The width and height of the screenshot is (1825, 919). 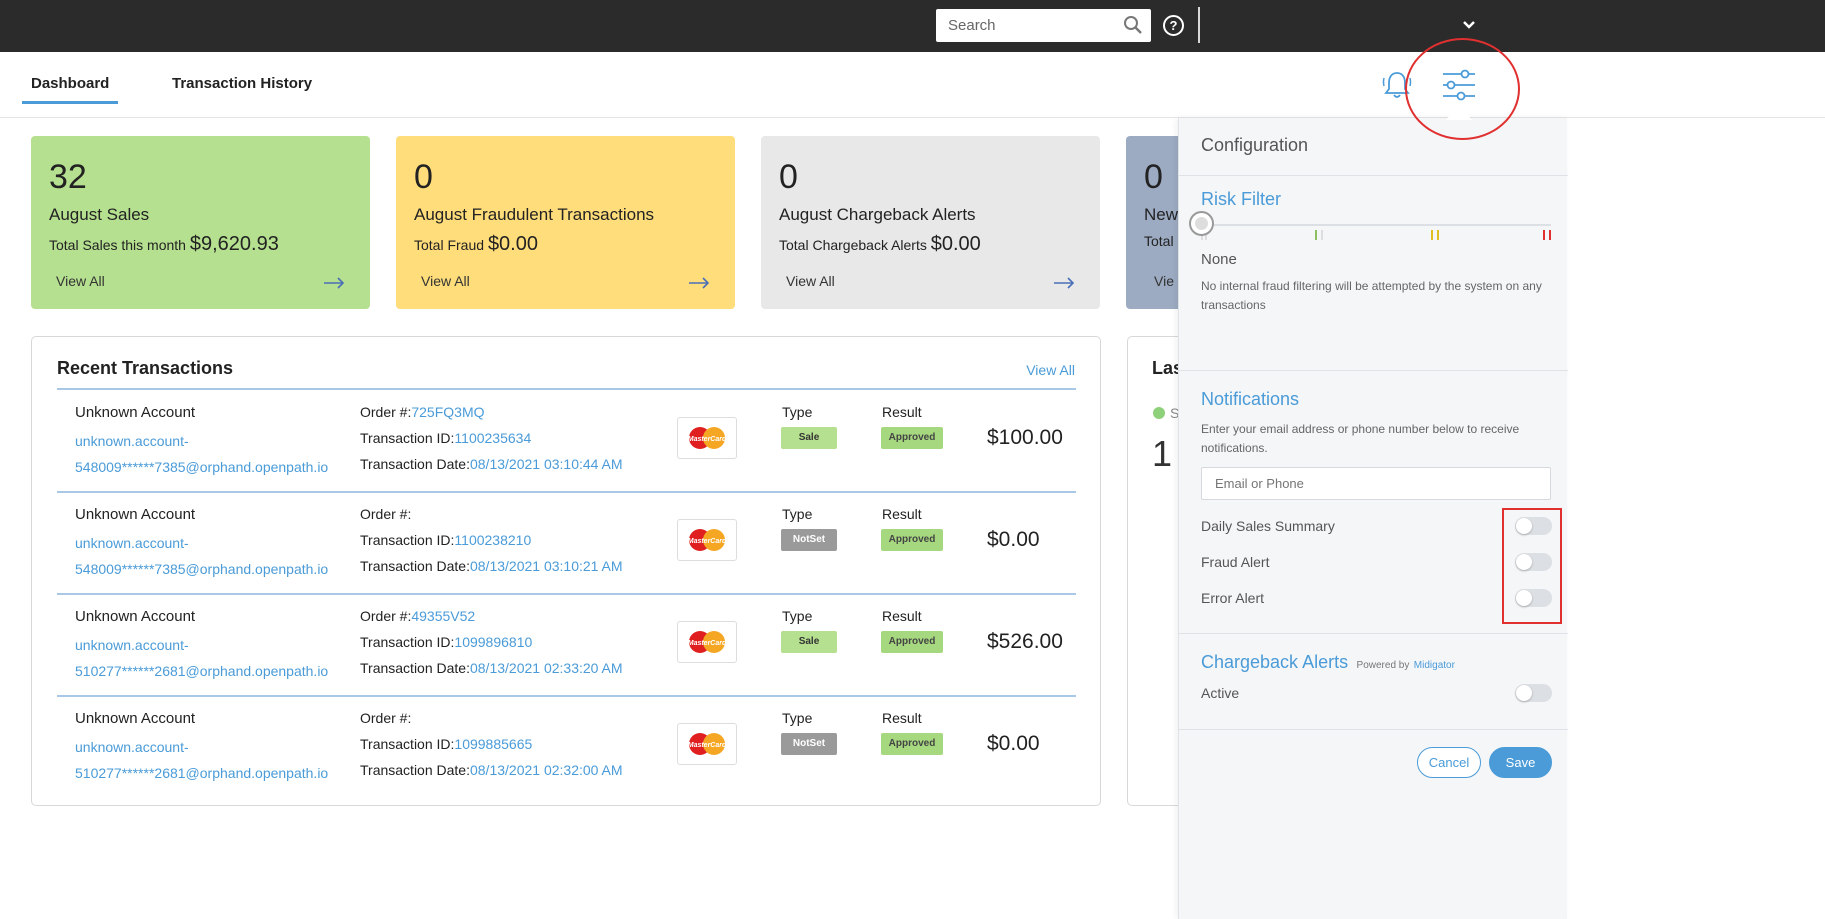 I want to click on transaction-date: Transaction Date:08/13/2021 02:32:00 AM, so click(x=491, y=770).